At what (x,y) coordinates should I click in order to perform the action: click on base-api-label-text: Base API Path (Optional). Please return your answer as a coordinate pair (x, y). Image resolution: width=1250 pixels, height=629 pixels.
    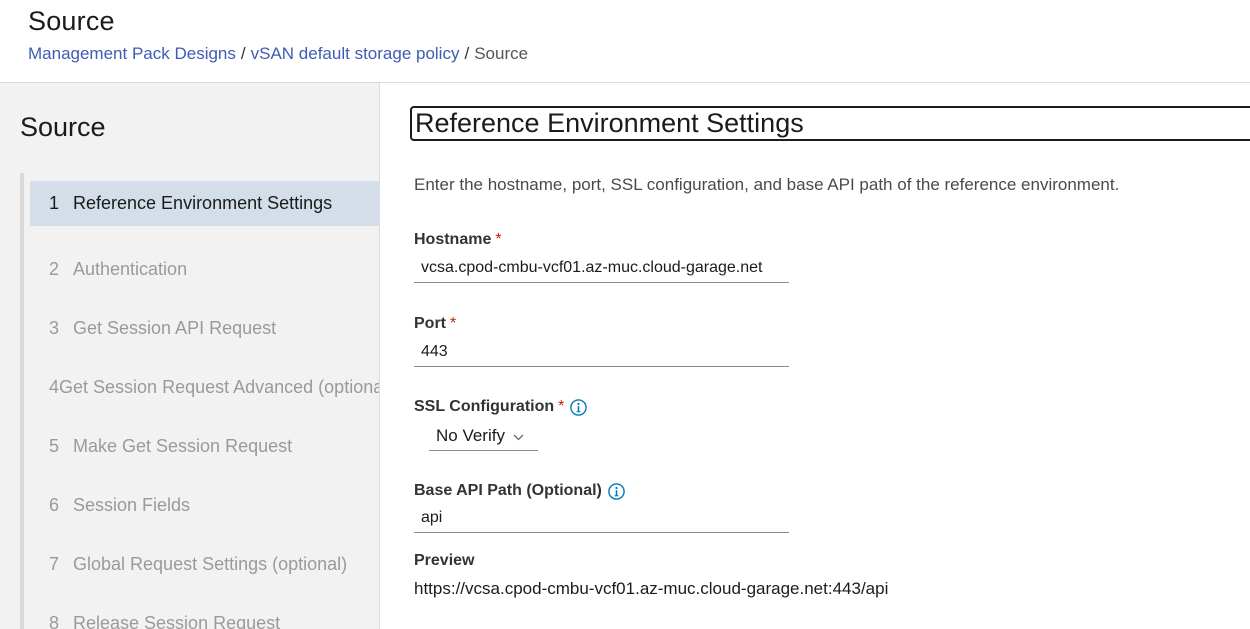
    Looking at the image, I should click on (508, 490).